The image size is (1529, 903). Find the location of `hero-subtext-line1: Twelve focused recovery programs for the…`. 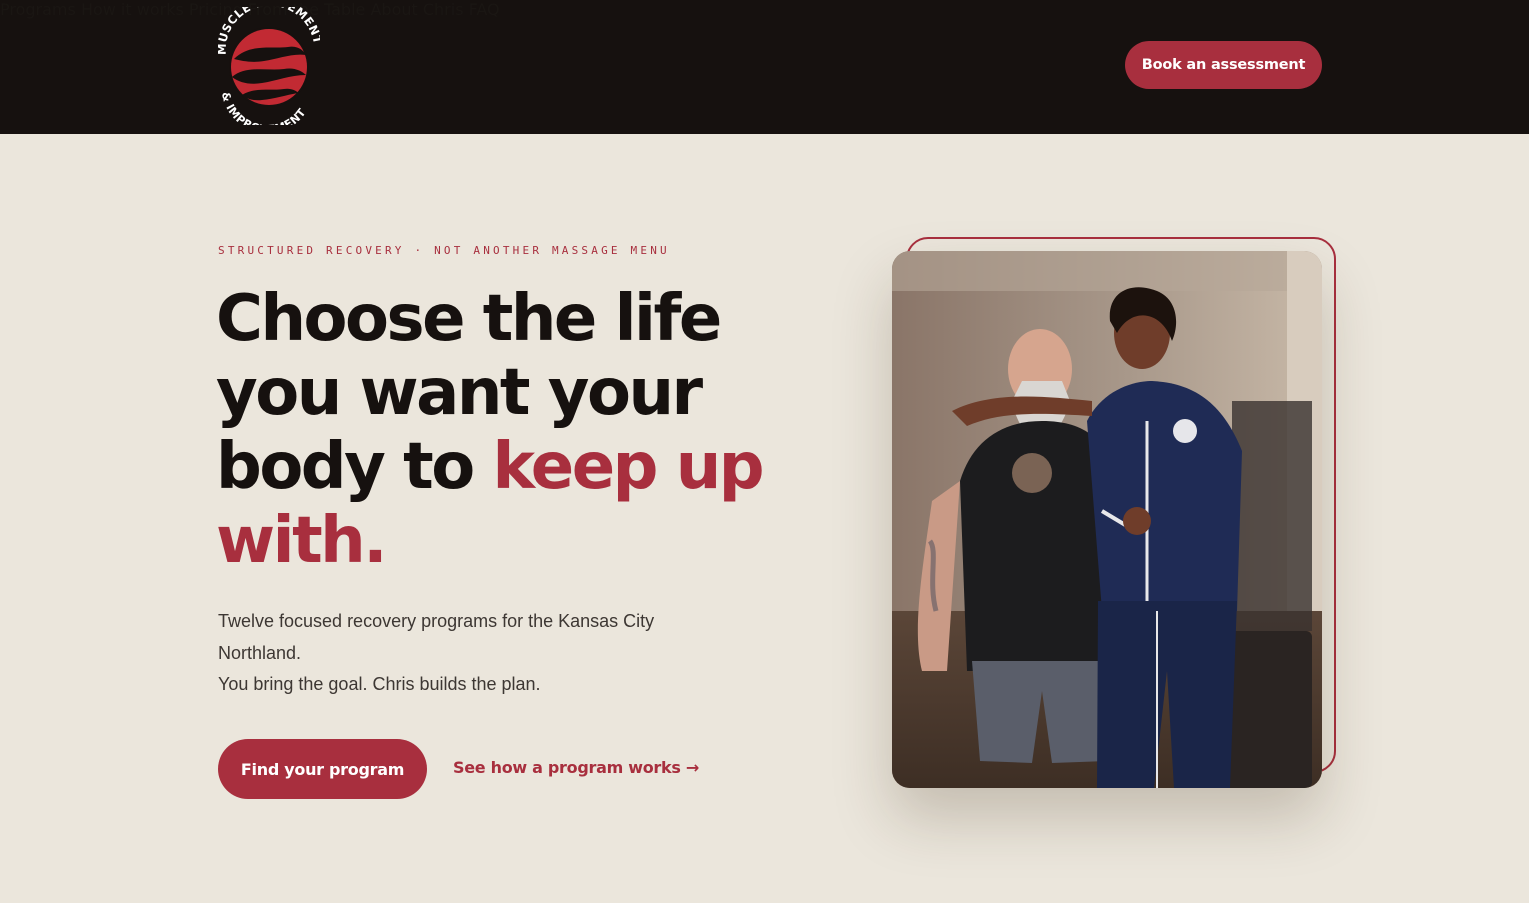

hero-subtext-line1: Twelve focused recovery programs for the… is located at coordinates (436, 637).